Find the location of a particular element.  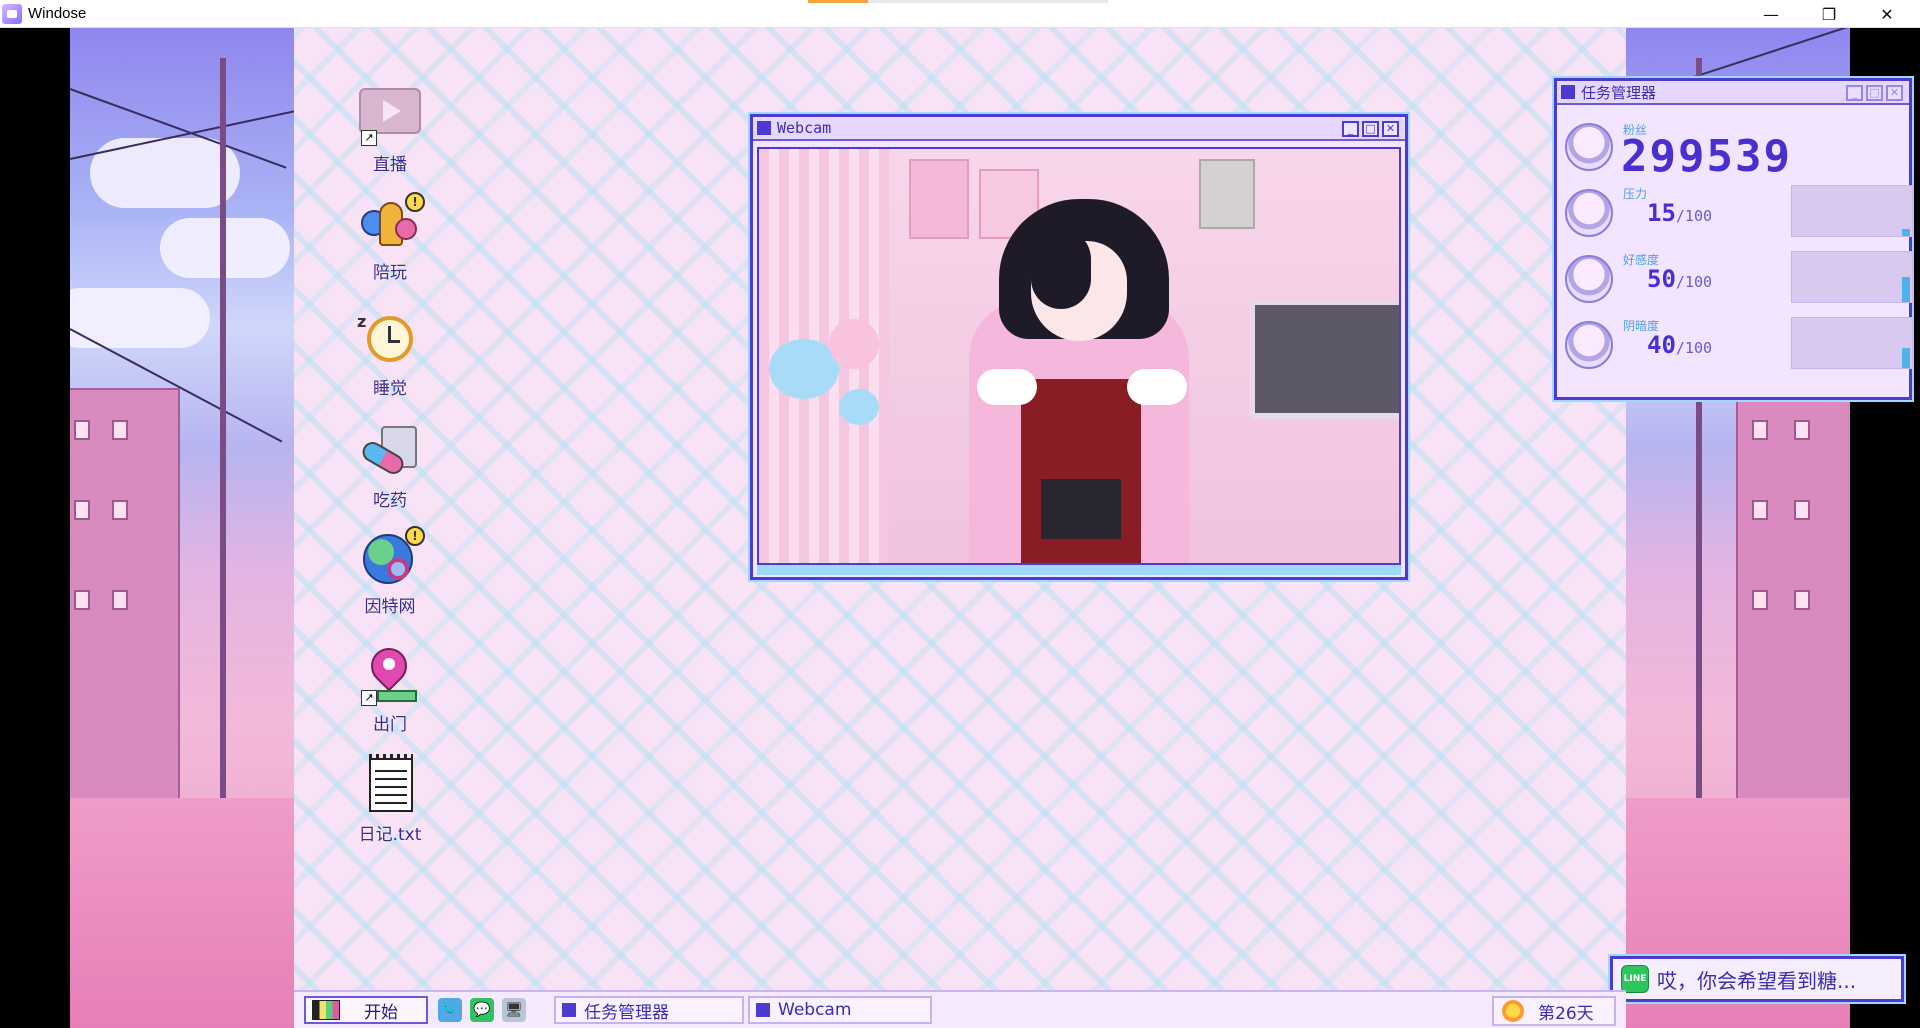

stat-value: 15/100 is located at coordinates (1680, 213).